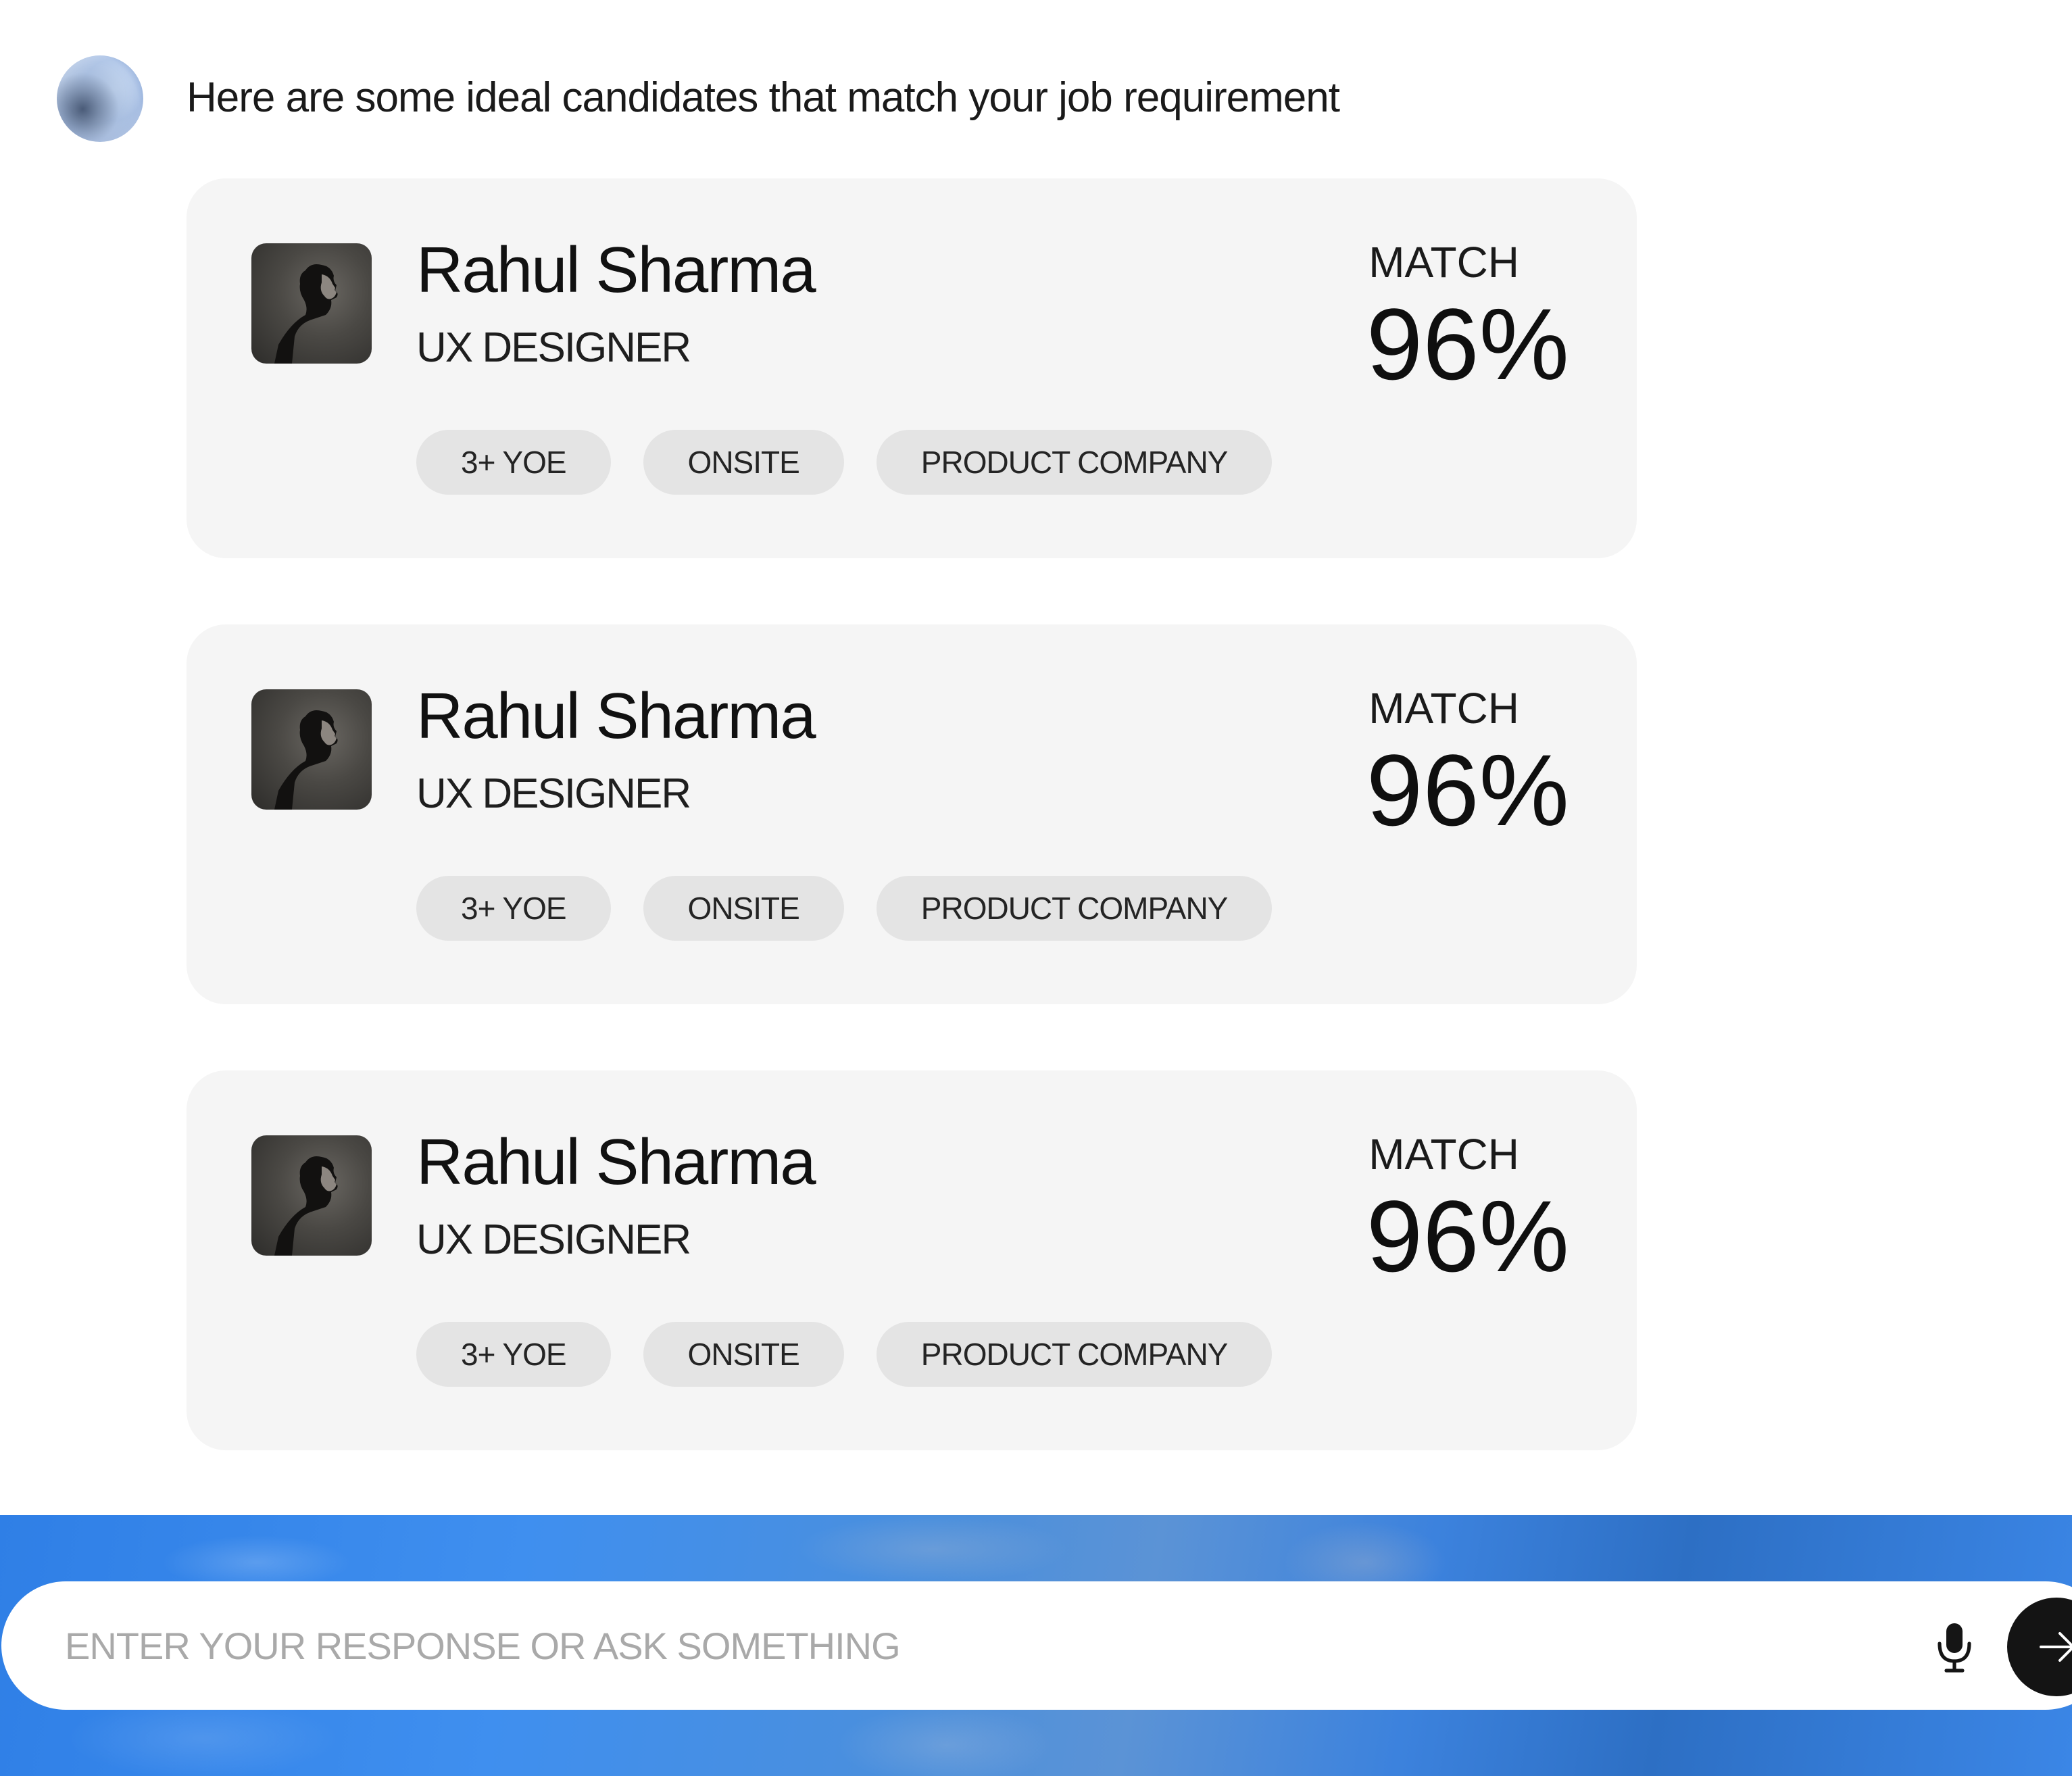 The image size is (2072, 1776). I want to click on microphone-icon, so click(1955, 1647).